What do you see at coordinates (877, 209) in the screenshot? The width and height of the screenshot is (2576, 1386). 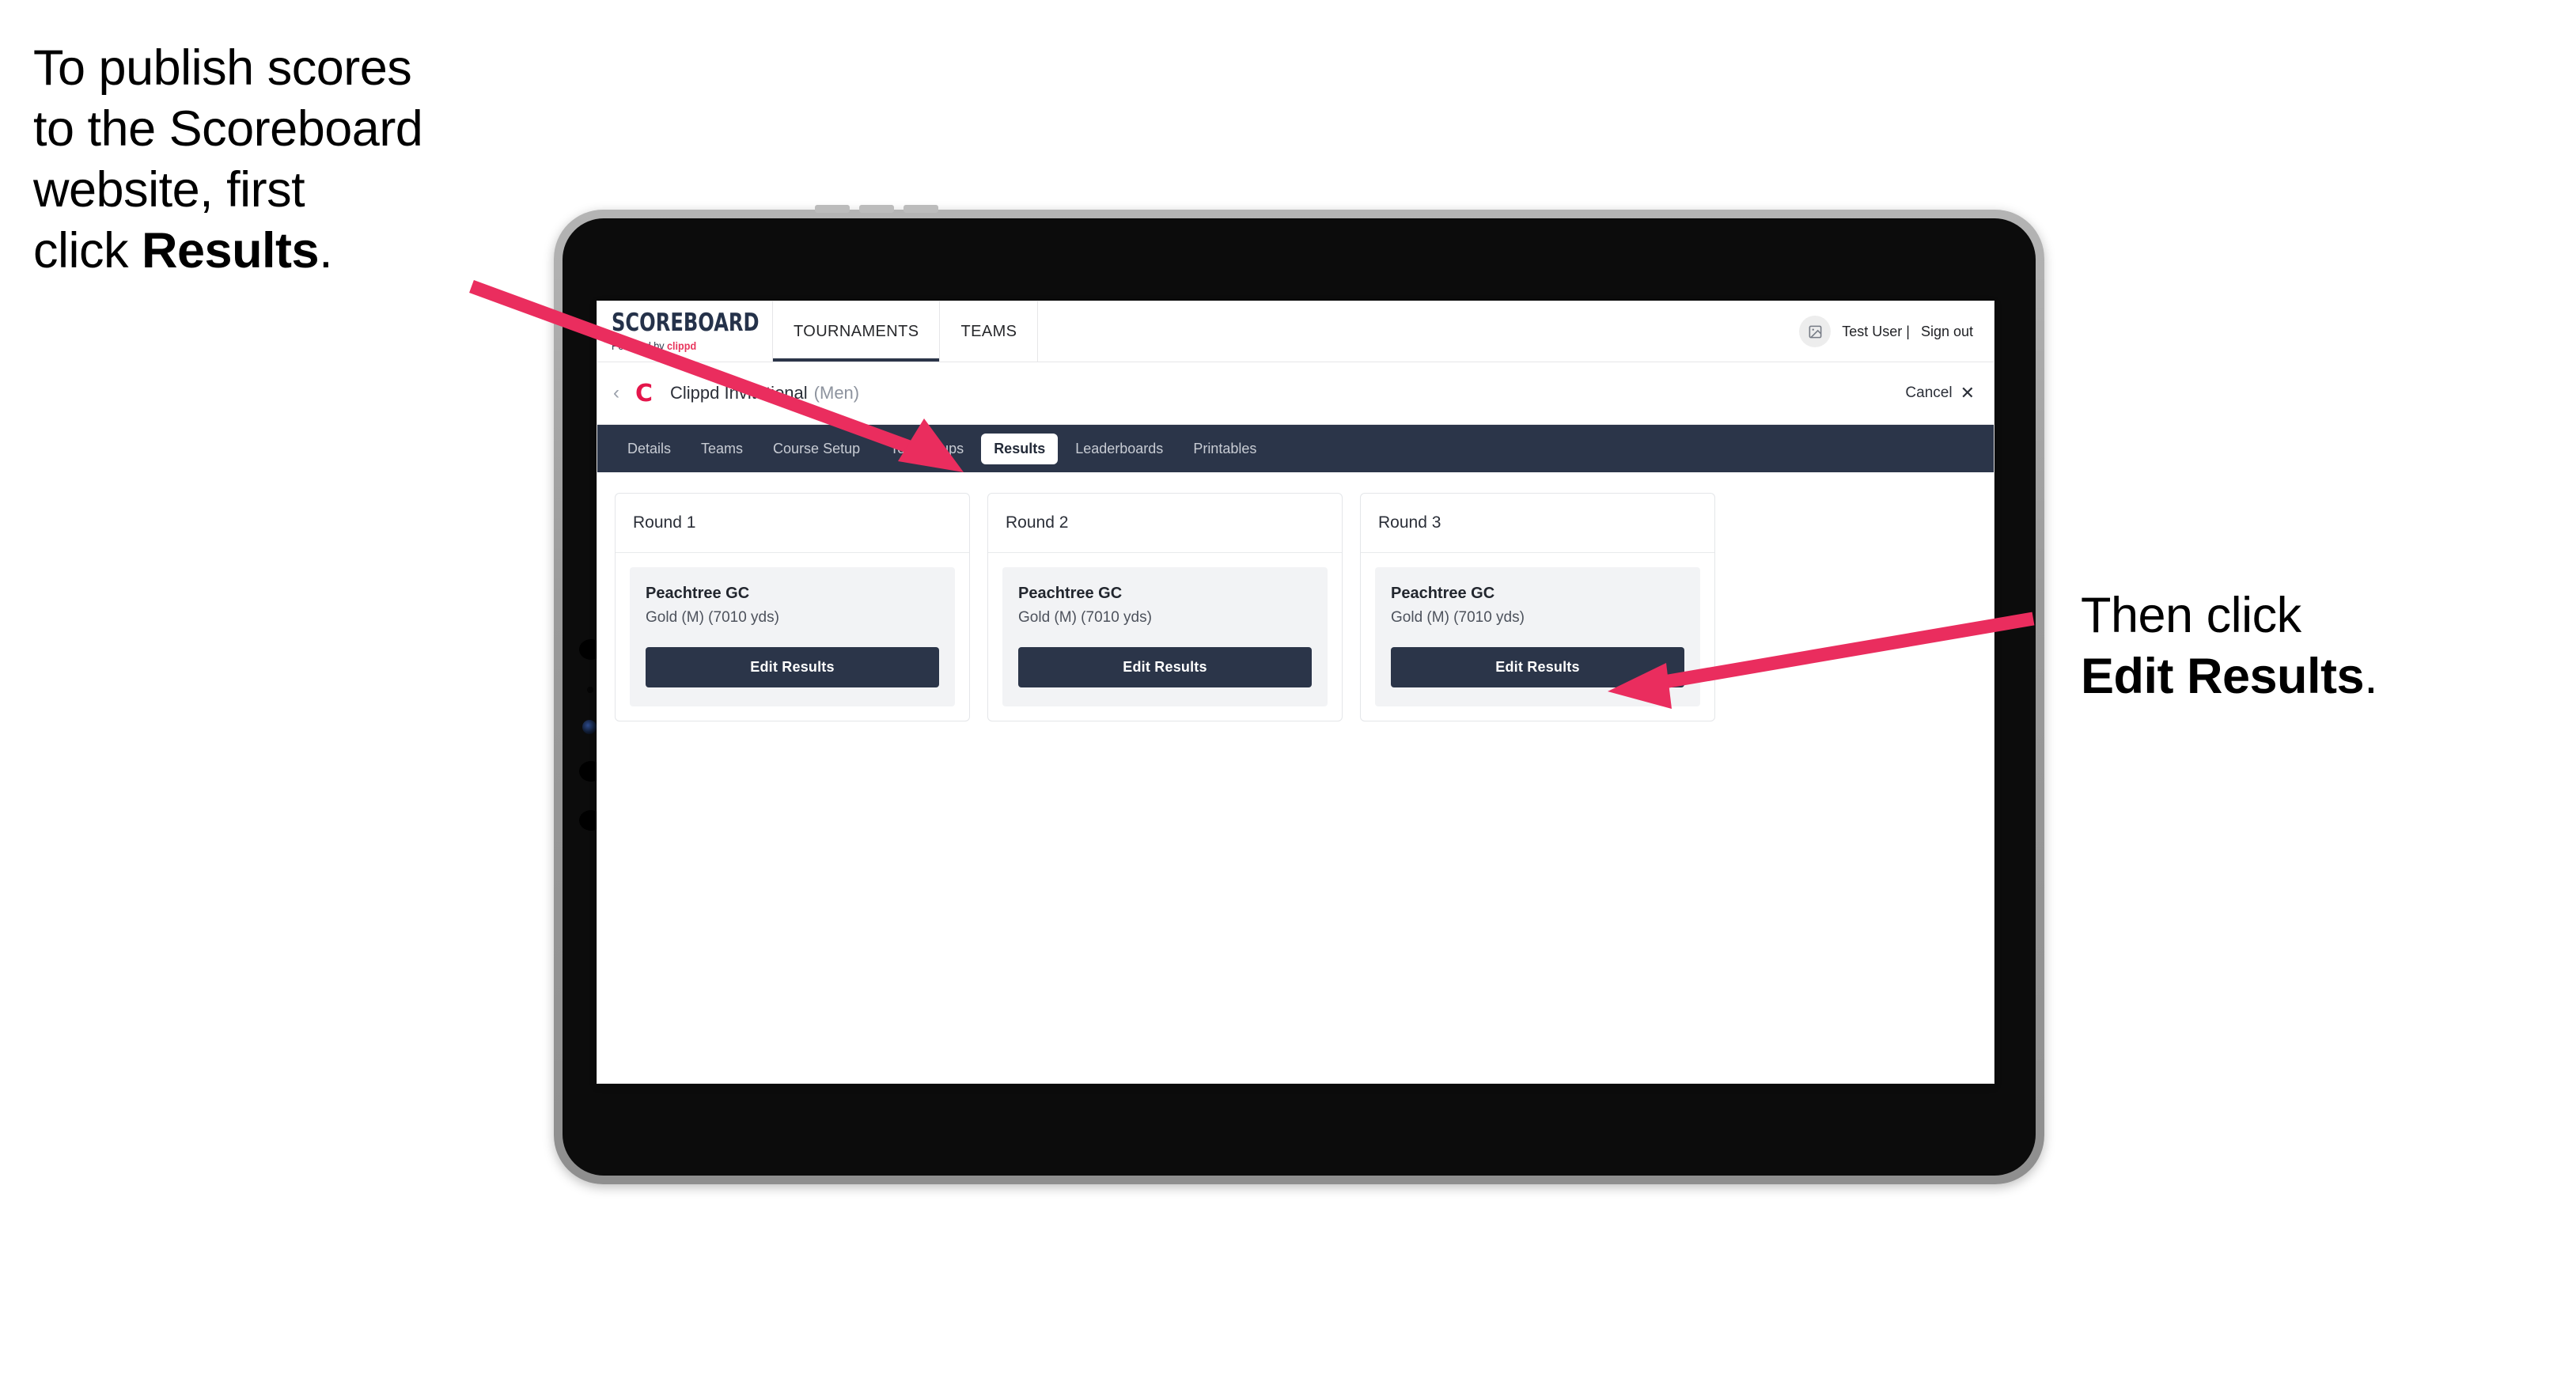 I see `tablet-volume-button-down` at bounding box center [877, 209].